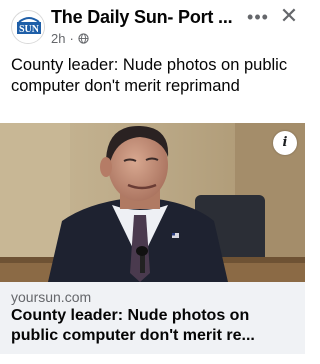 The width and height of the screenshot is (320, 364). What do you see at coordinates (258, 17) in the screenshot?
I see `more-horizontal-icon: •••` at bounding box center [258, 17].